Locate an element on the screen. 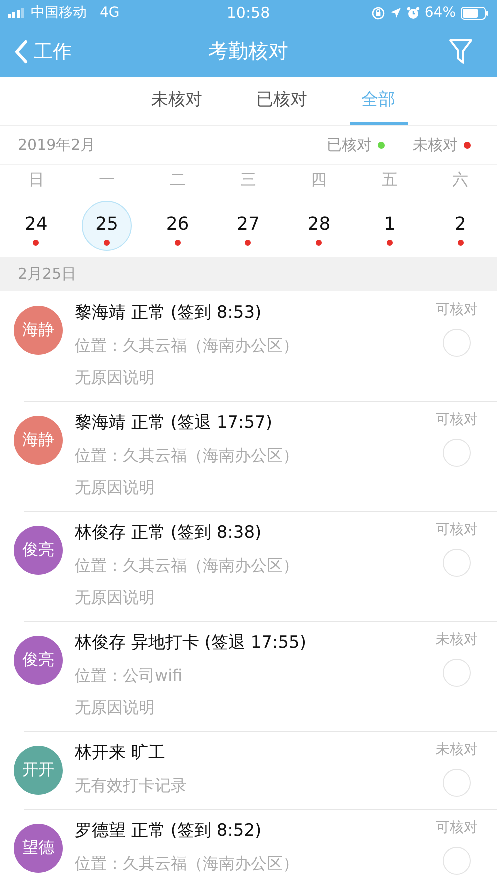  weekday-label: 三 is located at coordinates (248, 180).